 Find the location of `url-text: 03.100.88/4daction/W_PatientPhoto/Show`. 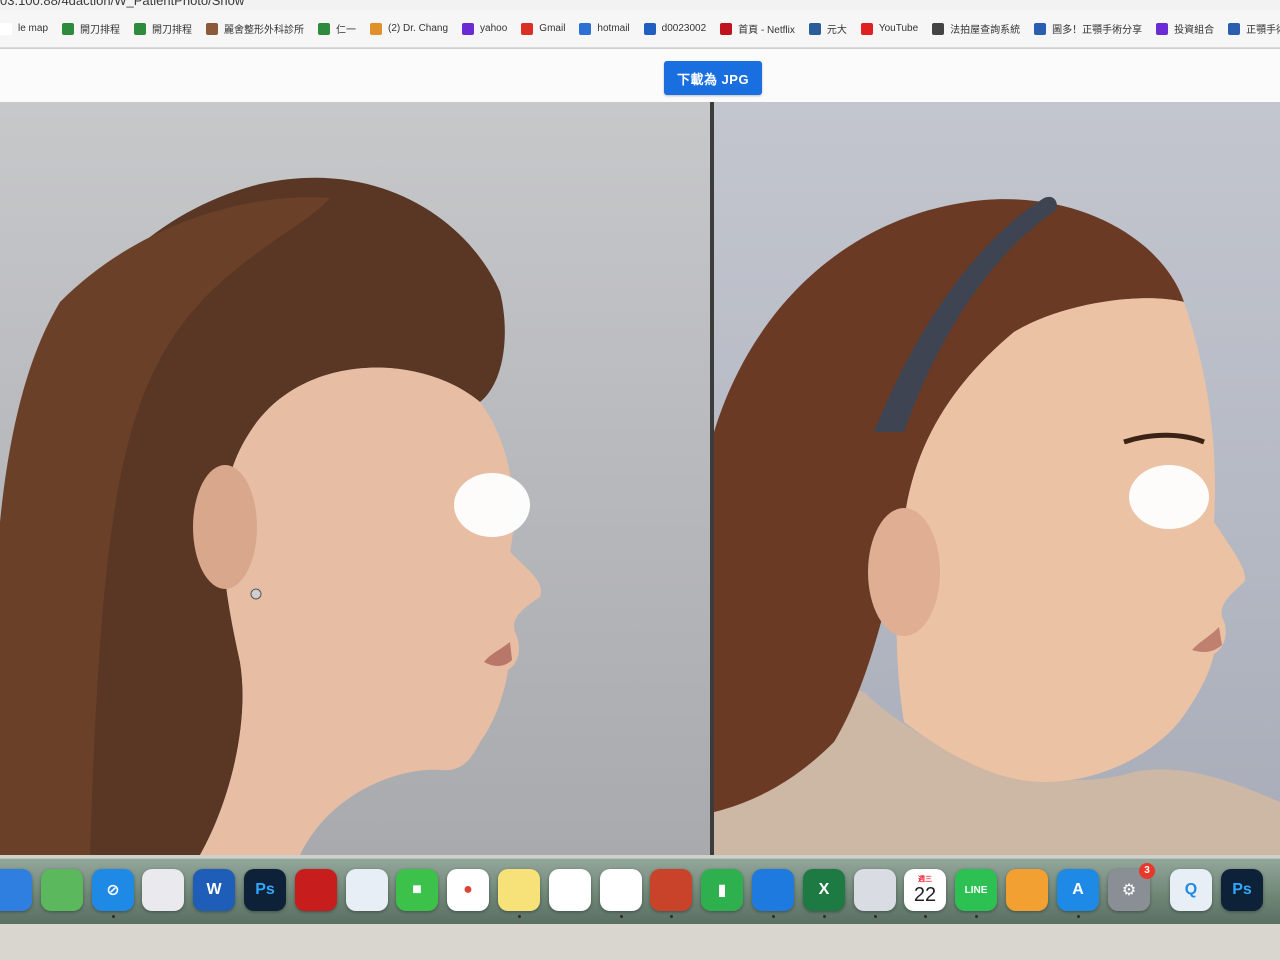

url-text: 03.100.88/4daction/W_PatientPhoto/Show is located at coordinates (122, 4).